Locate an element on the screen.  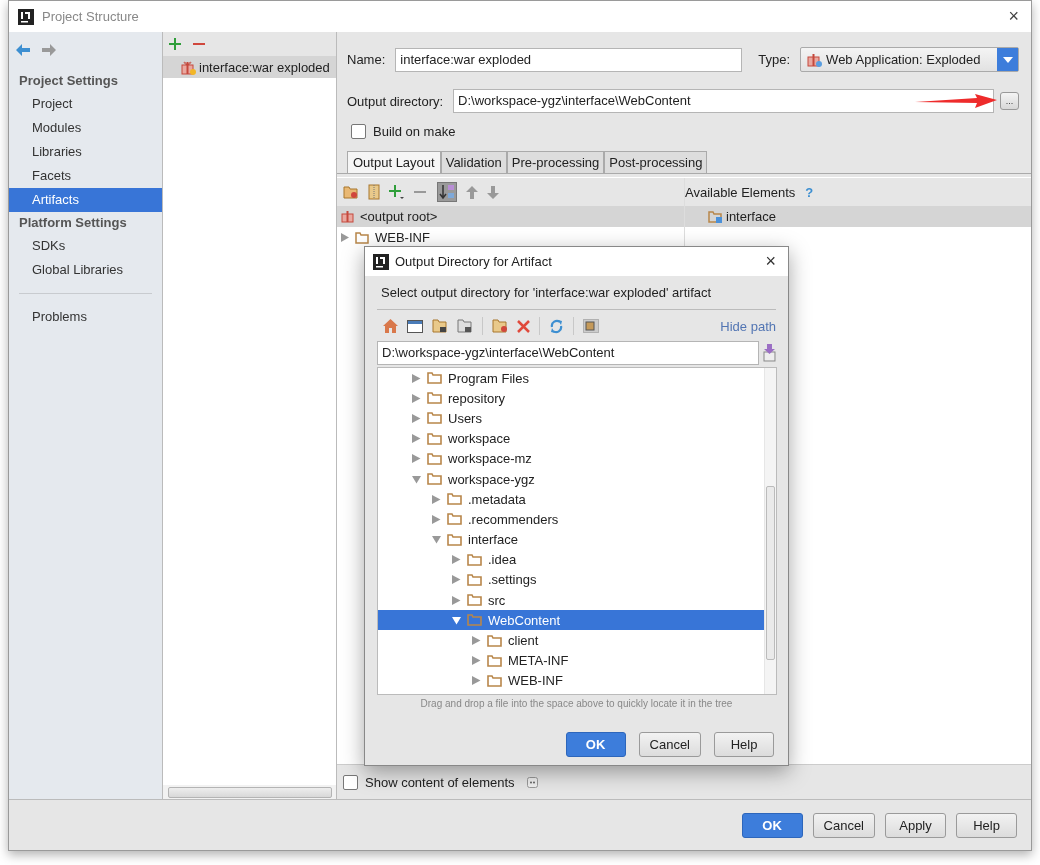
tab: Output Layout is located at coordinates (394, 162).